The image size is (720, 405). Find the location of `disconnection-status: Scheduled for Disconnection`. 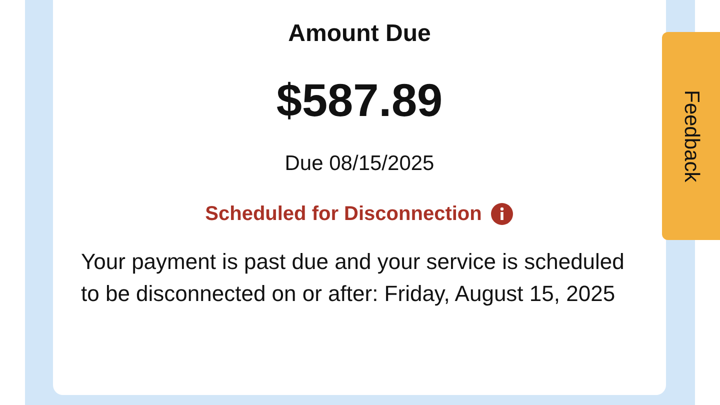

disconnection-status: Scheduled for Disconnection is located at coordinates (343, 214).